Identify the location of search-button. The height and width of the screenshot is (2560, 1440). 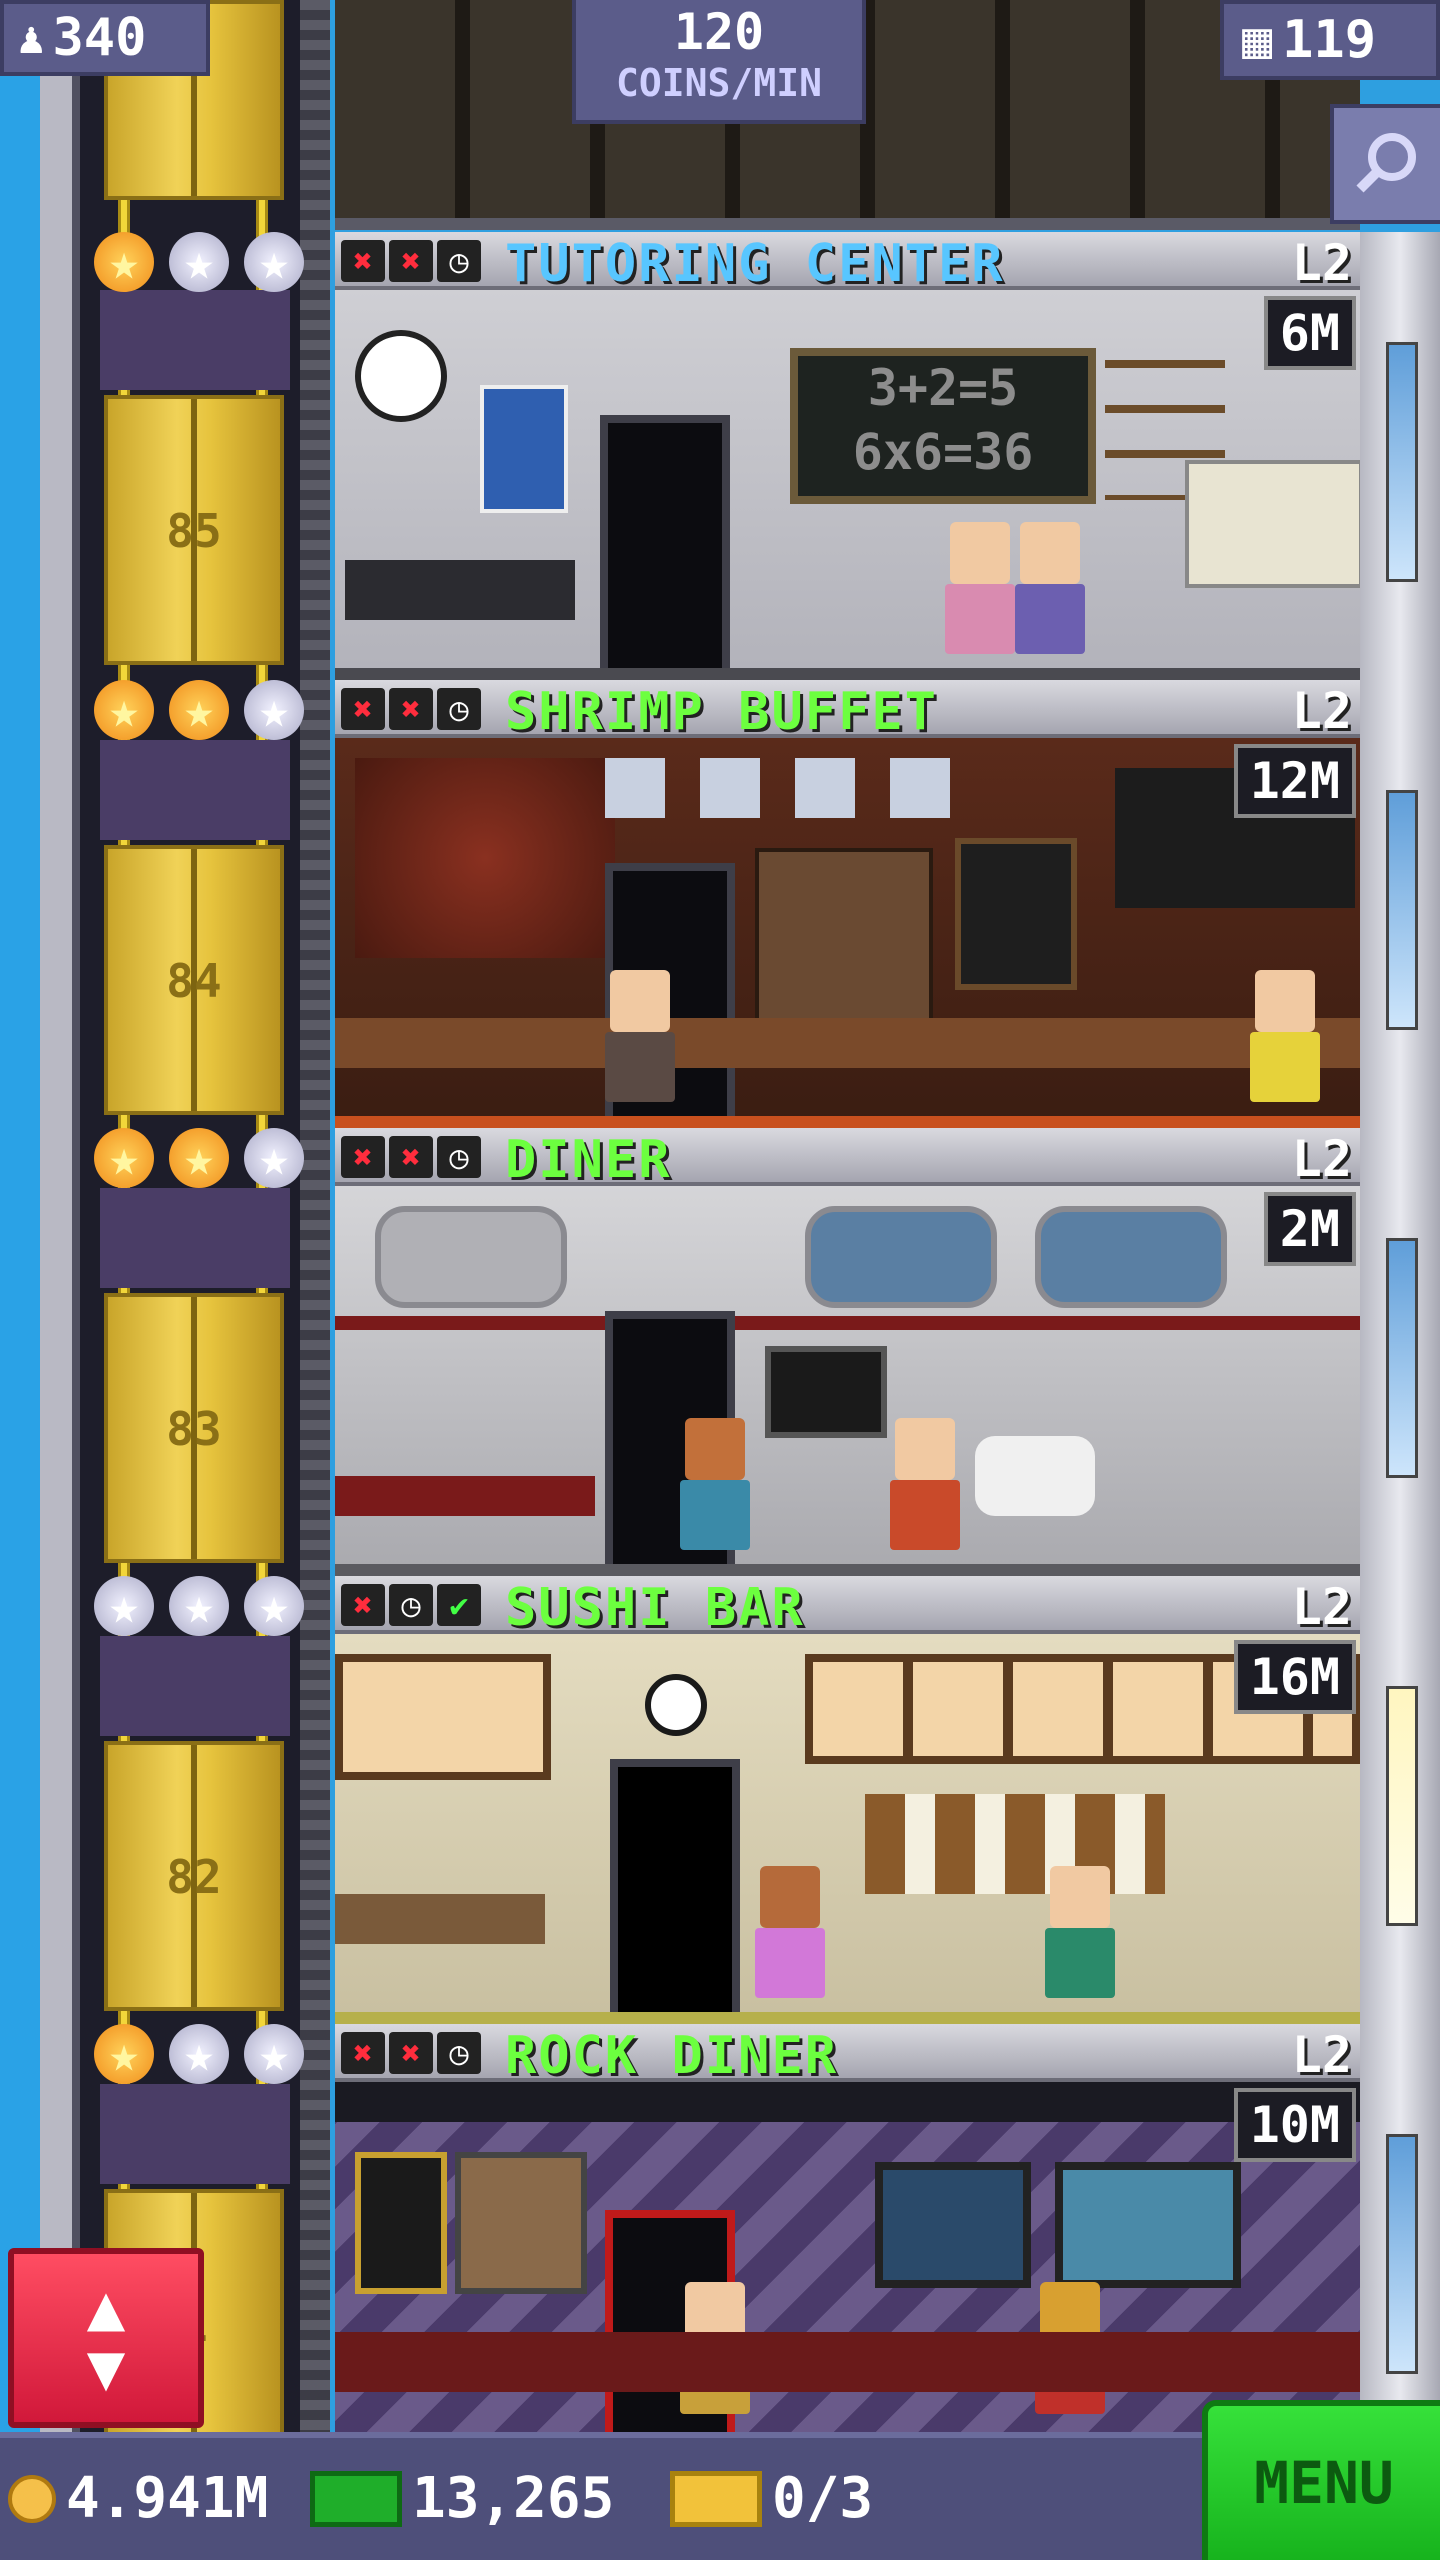
(1385, 164).